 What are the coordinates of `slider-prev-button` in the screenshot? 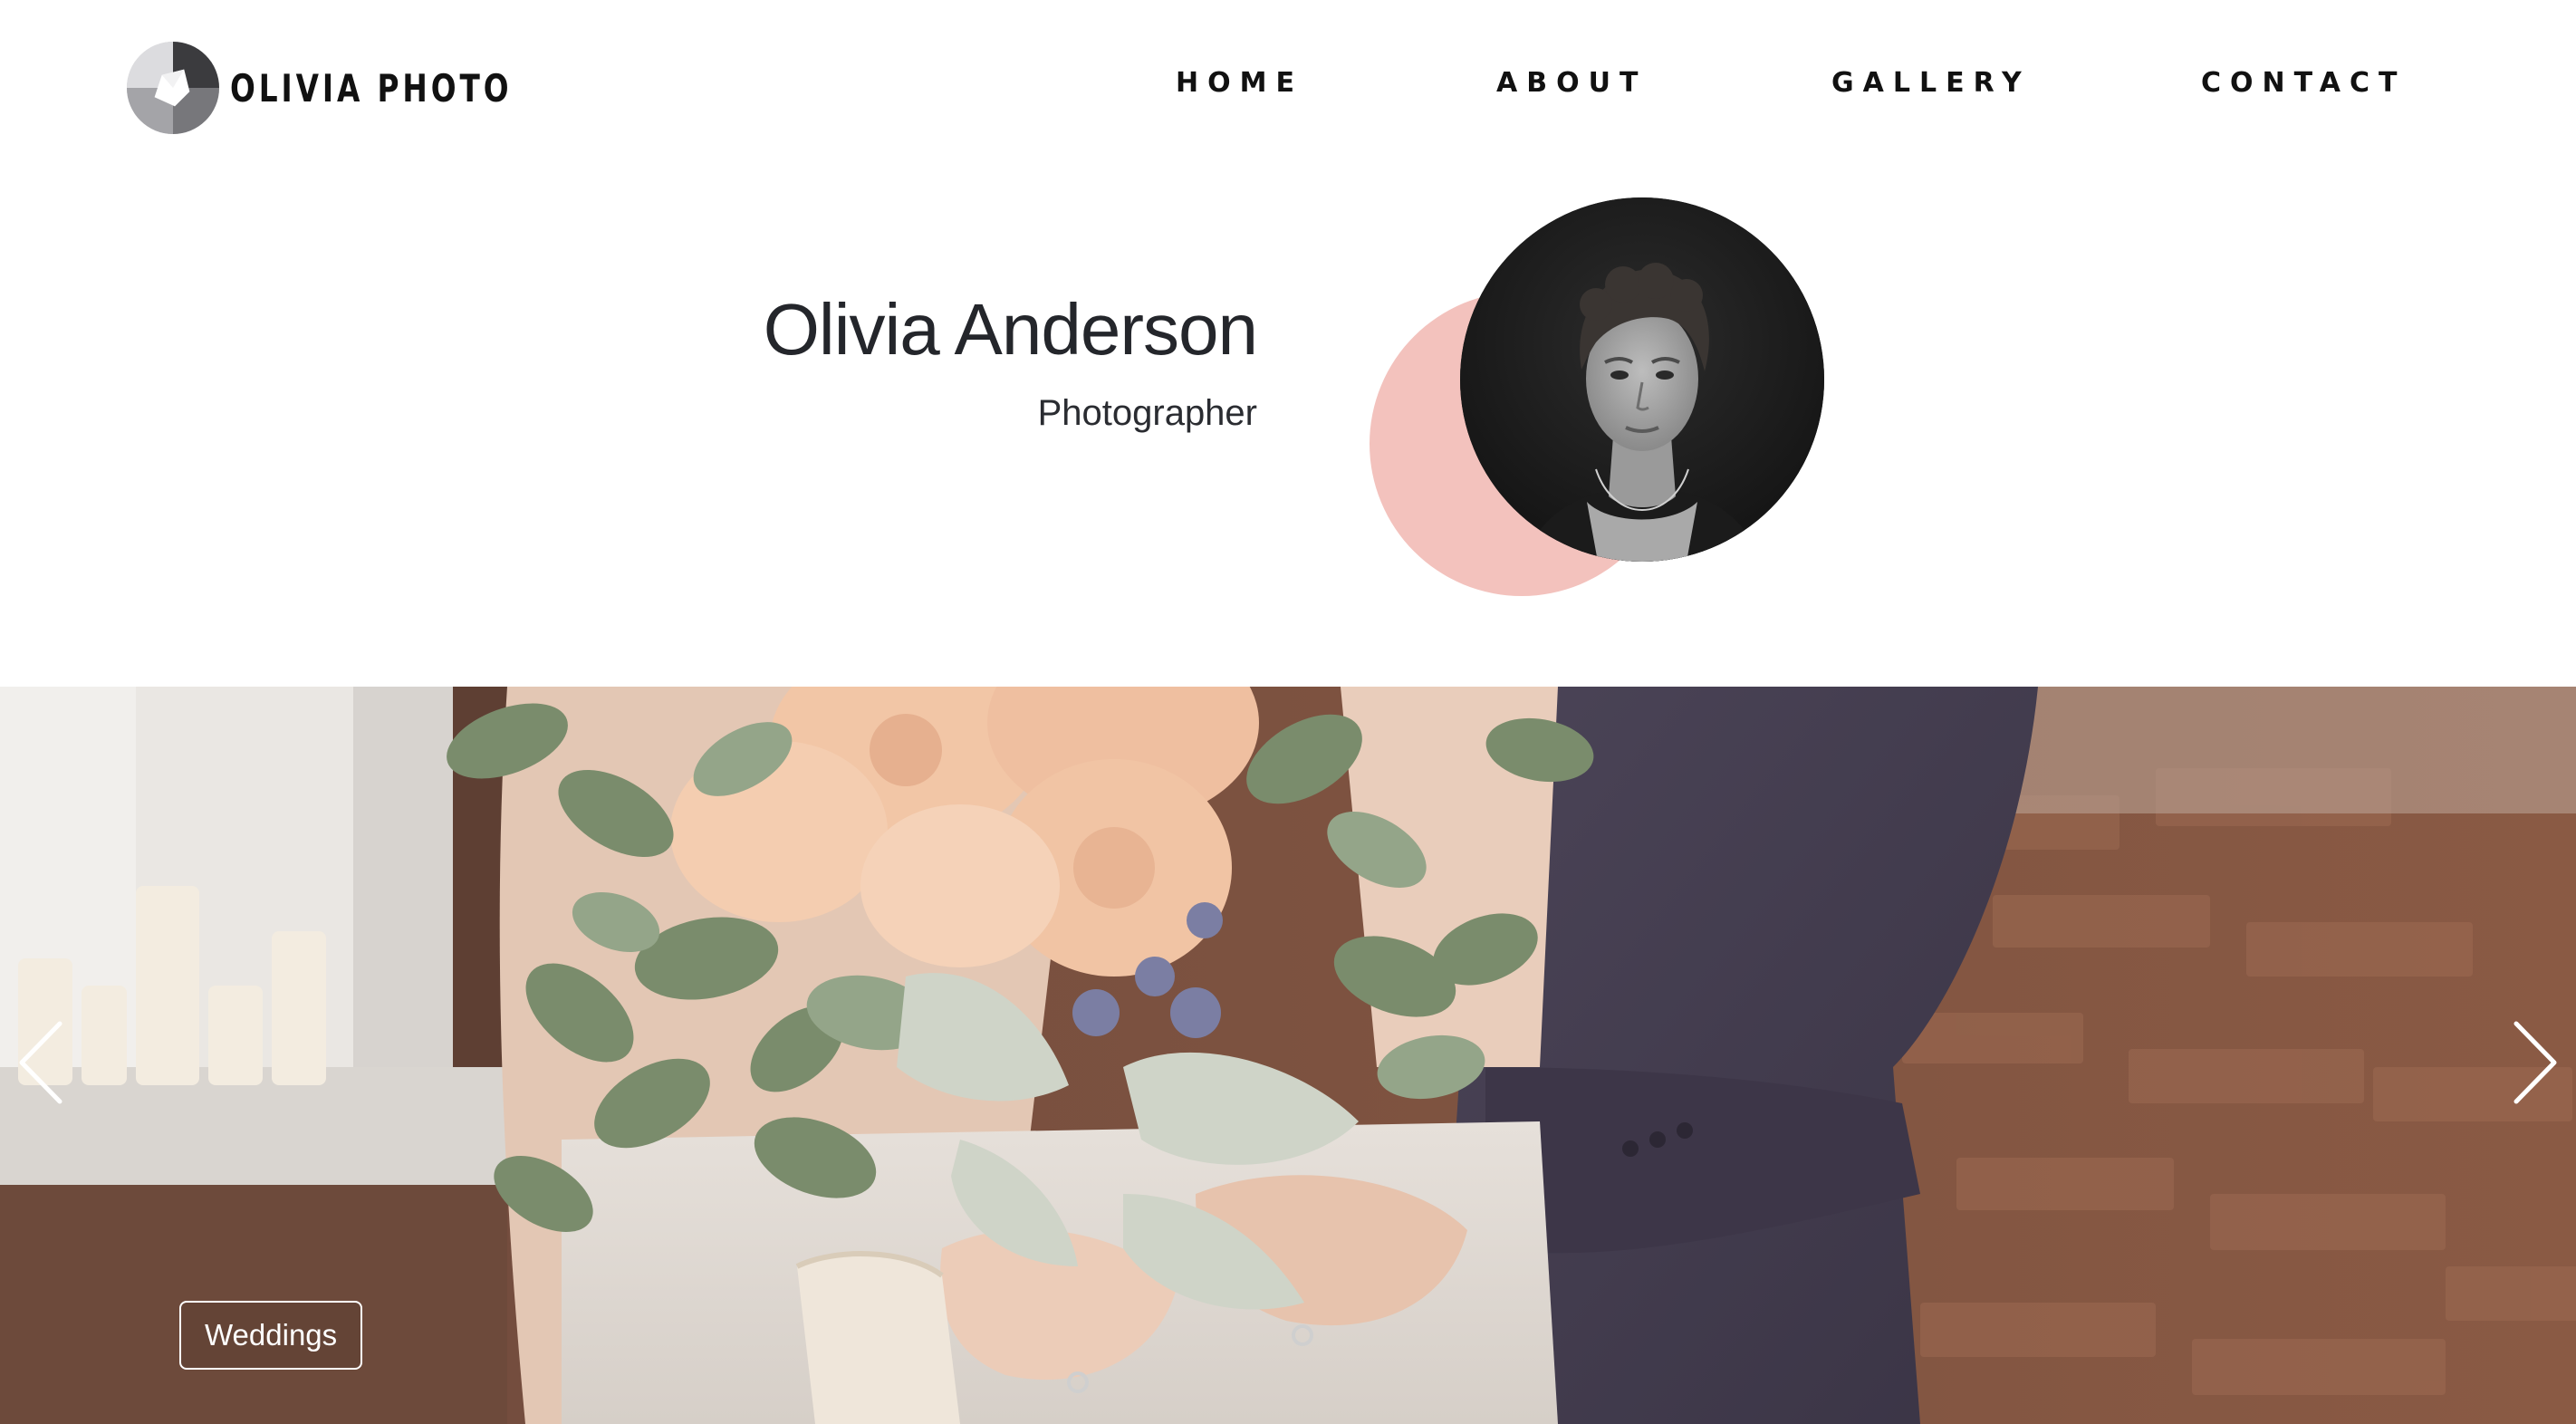 It's located at (40, 1063).